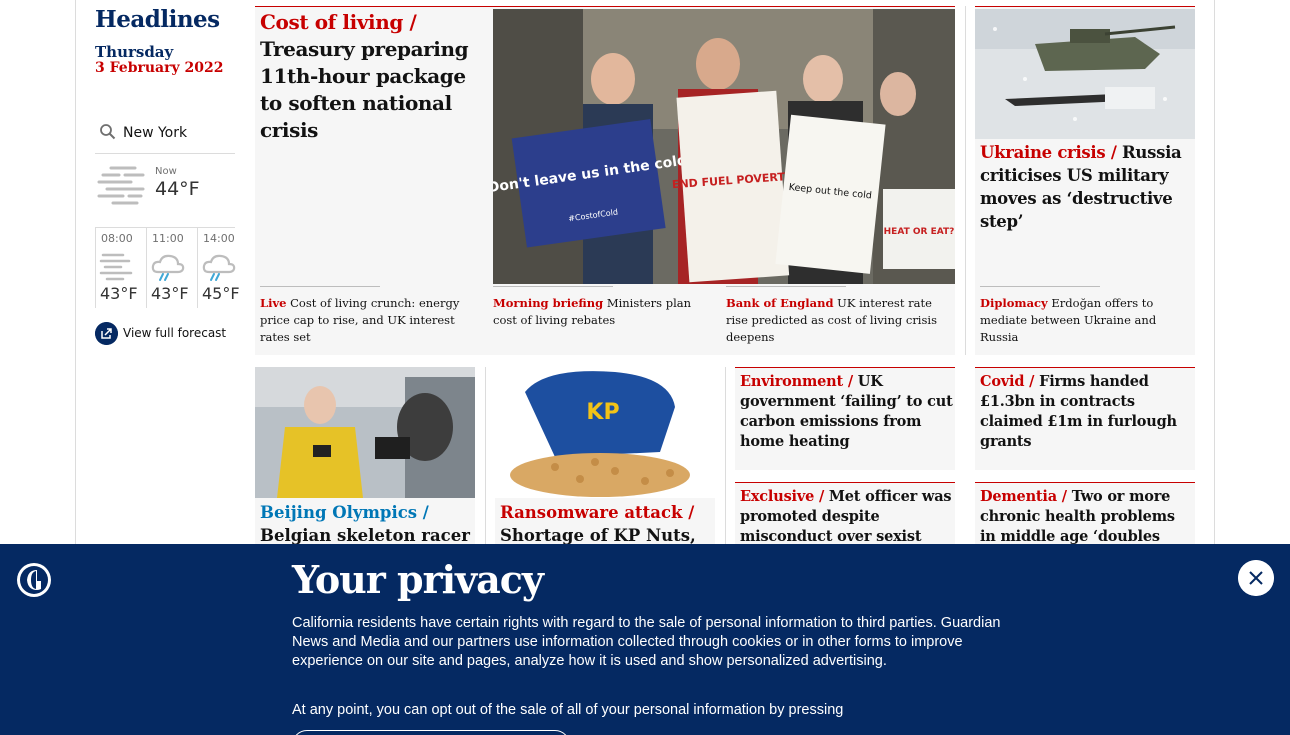  What do you see at coordinates (1256, 578) in the screenshot?
I see `close-icon` at bounding box center [1256, 578].